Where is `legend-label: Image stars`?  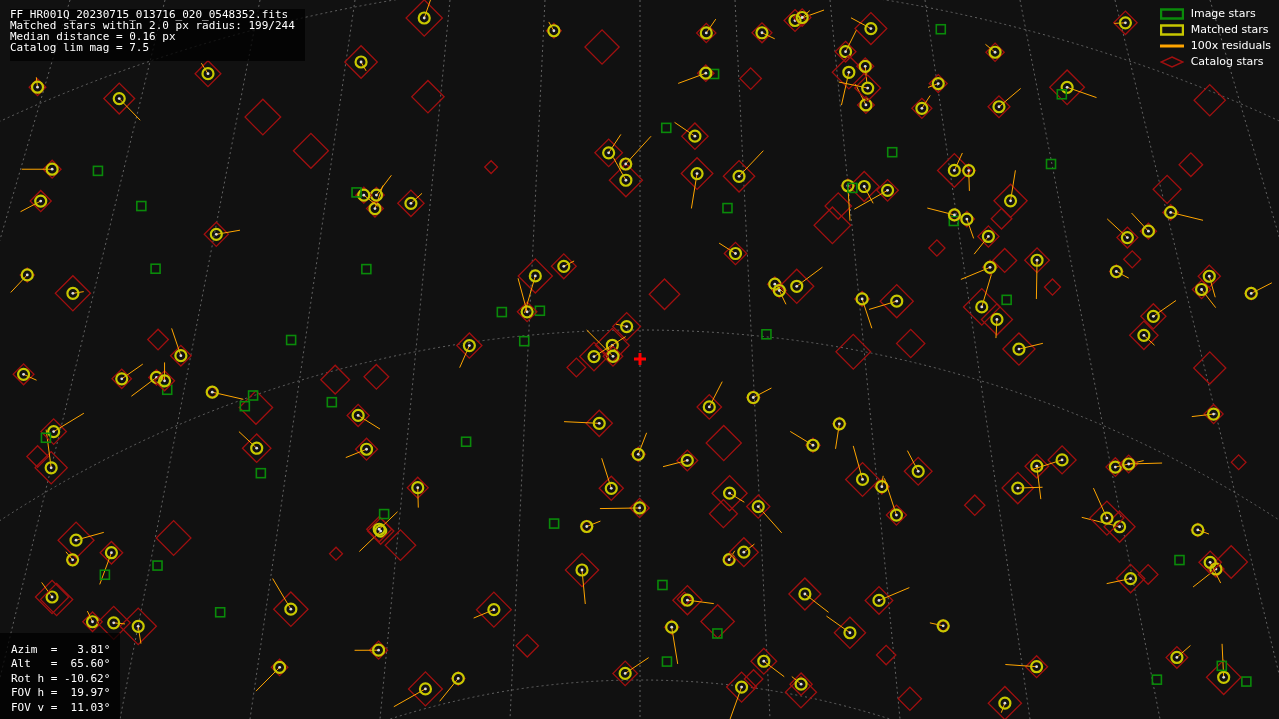 legend-label: Image stars is located at coordinates (1223, 13).